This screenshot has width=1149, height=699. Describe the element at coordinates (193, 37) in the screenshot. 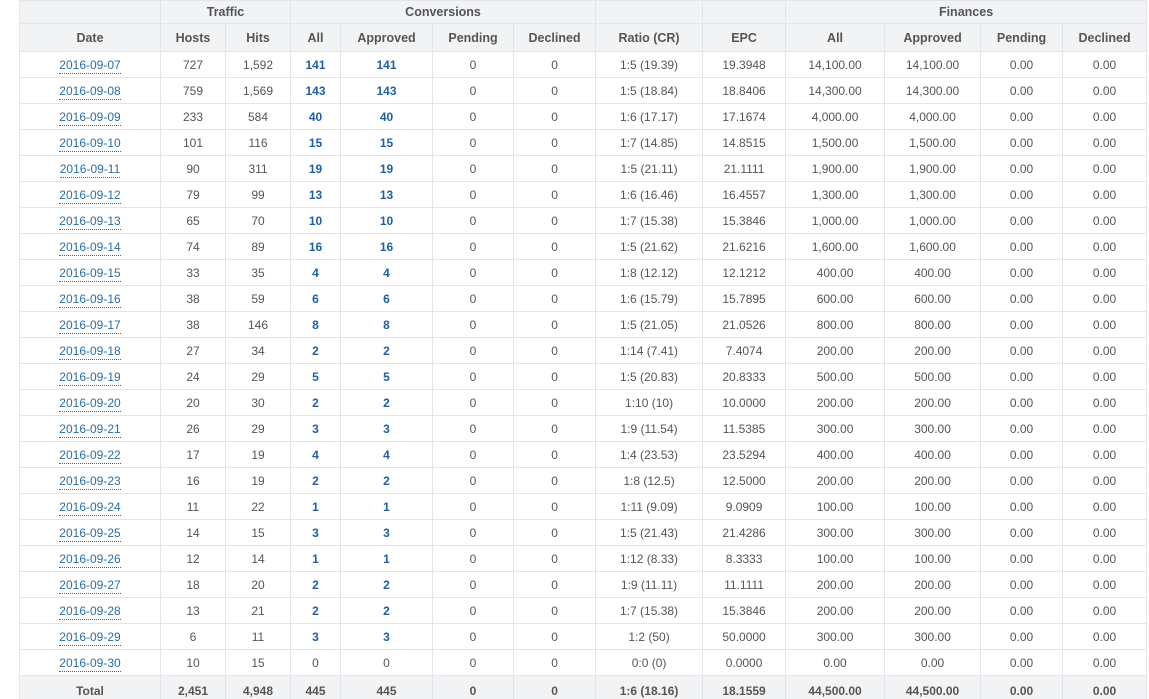

I see `column-header-hosts: Hosts` at that location.